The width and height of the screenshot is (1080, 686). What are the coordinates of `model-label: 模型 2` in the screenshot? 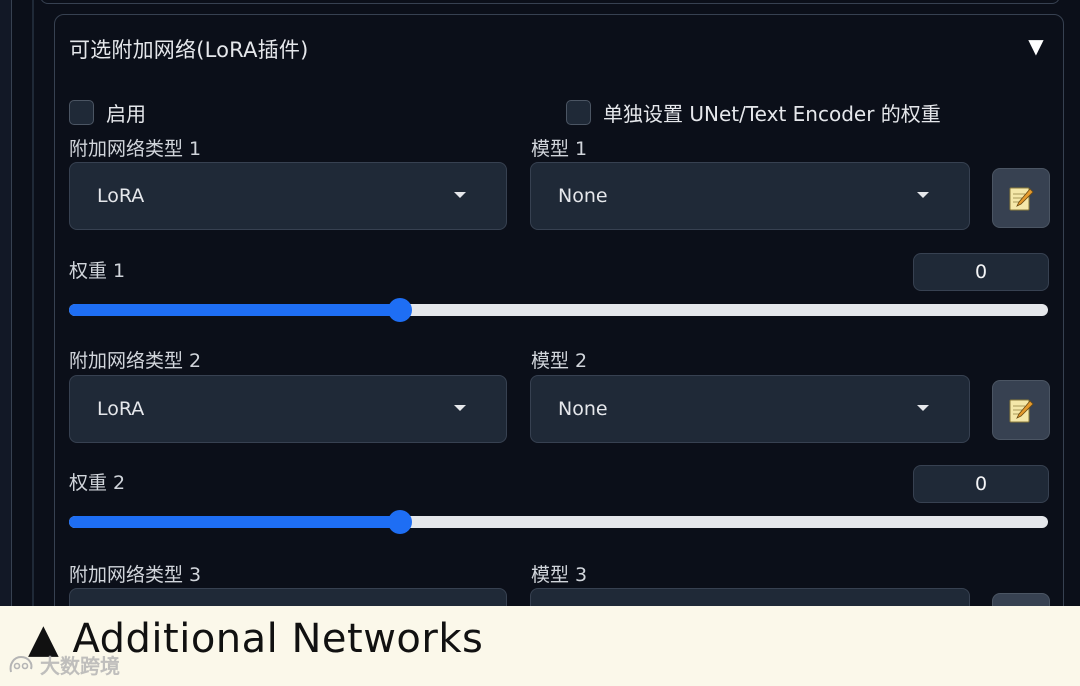 It's located at (559, 361).